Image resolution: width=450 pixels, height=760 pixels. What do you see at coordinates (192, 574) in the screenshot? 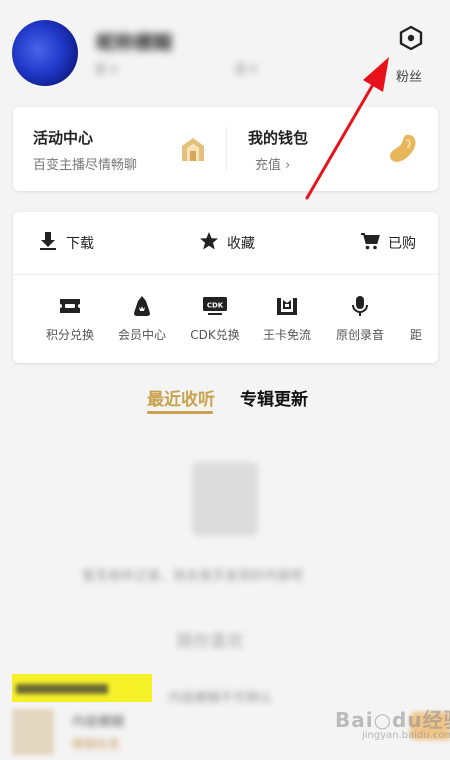
I see `empty-state-text: 暂无收听记录，快去首页发现好内容吧` at bounding box center [192, 574].